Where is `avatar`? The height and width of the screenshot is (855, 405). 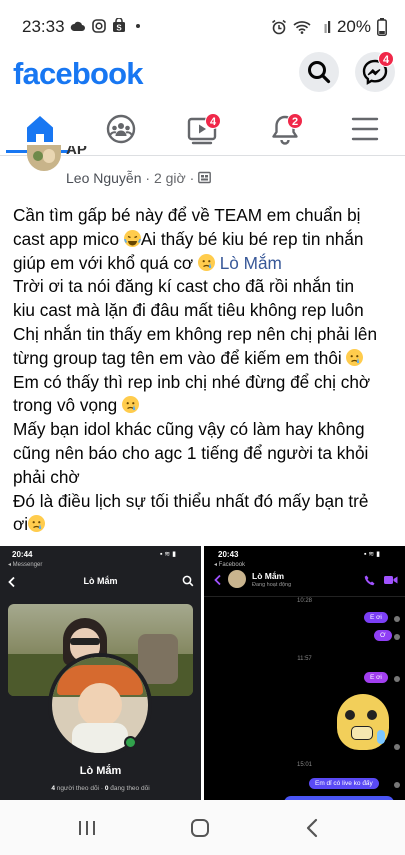
avatar is located at coordinates (44, 158).